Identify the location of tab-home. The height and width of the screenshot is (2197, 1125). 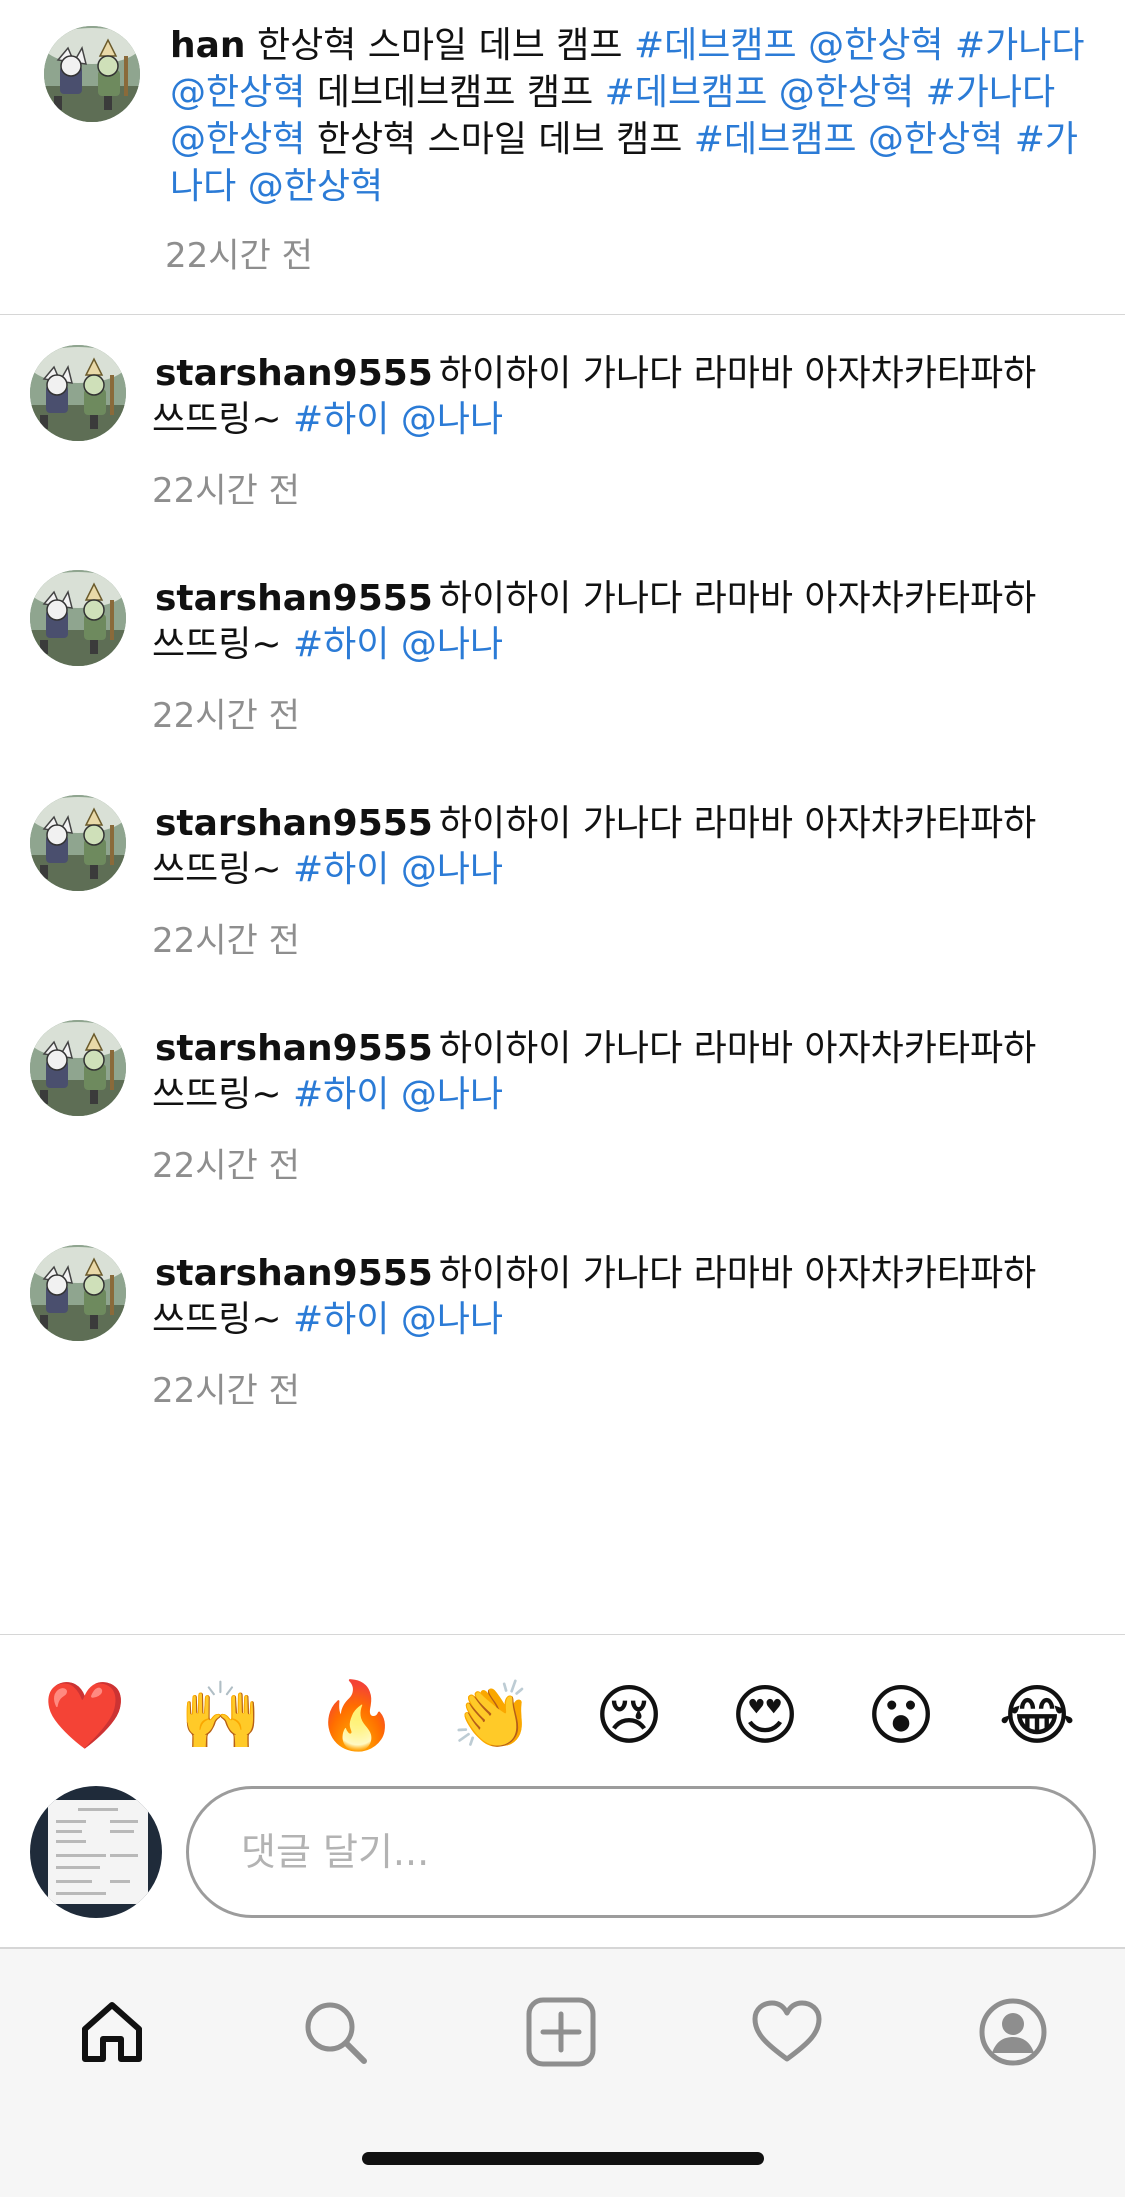
(112, 2032).